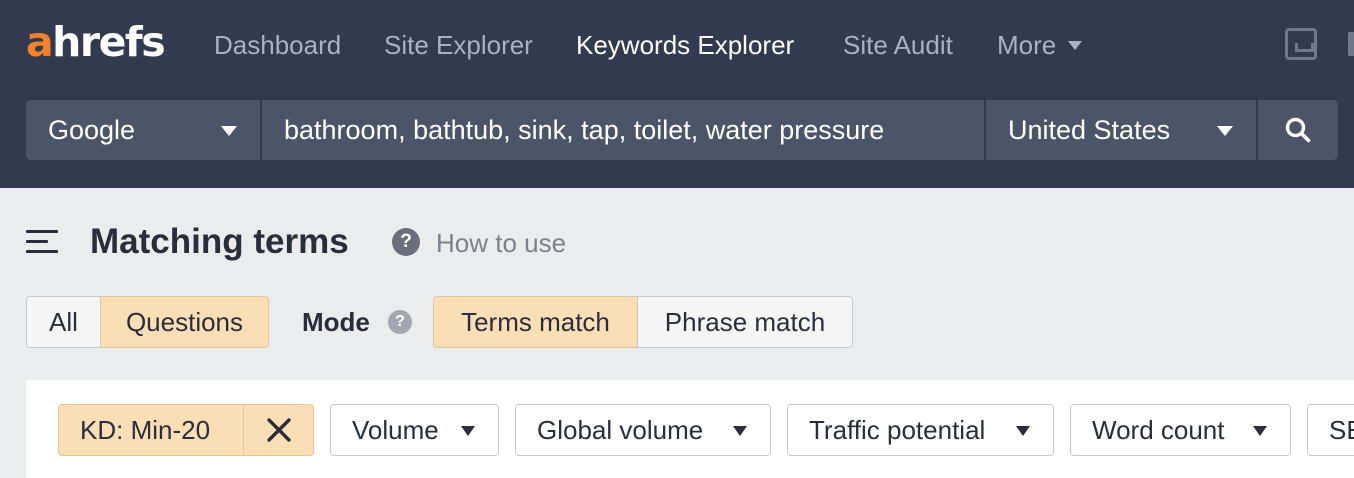 The width and height of the screenshot is (1354, 478). Describe the element at coordinates (501, 243) in the screenshot. I see `how-to-use-link: How to use` at that location.